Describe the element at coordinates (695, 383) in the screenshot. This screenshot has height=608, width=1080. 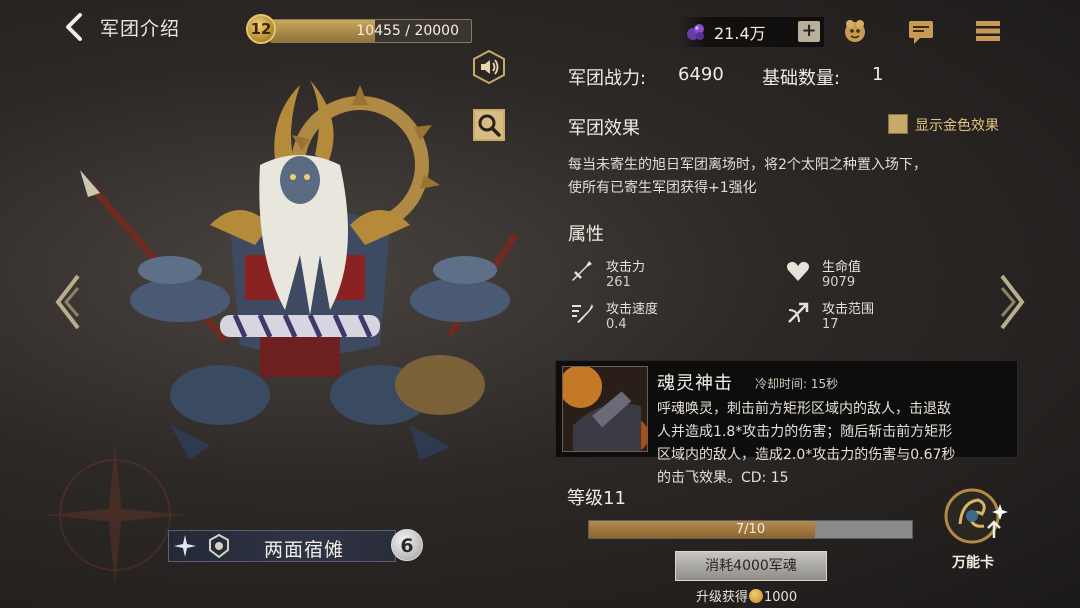
I see `skill-name: 魂灵神击` at that location.